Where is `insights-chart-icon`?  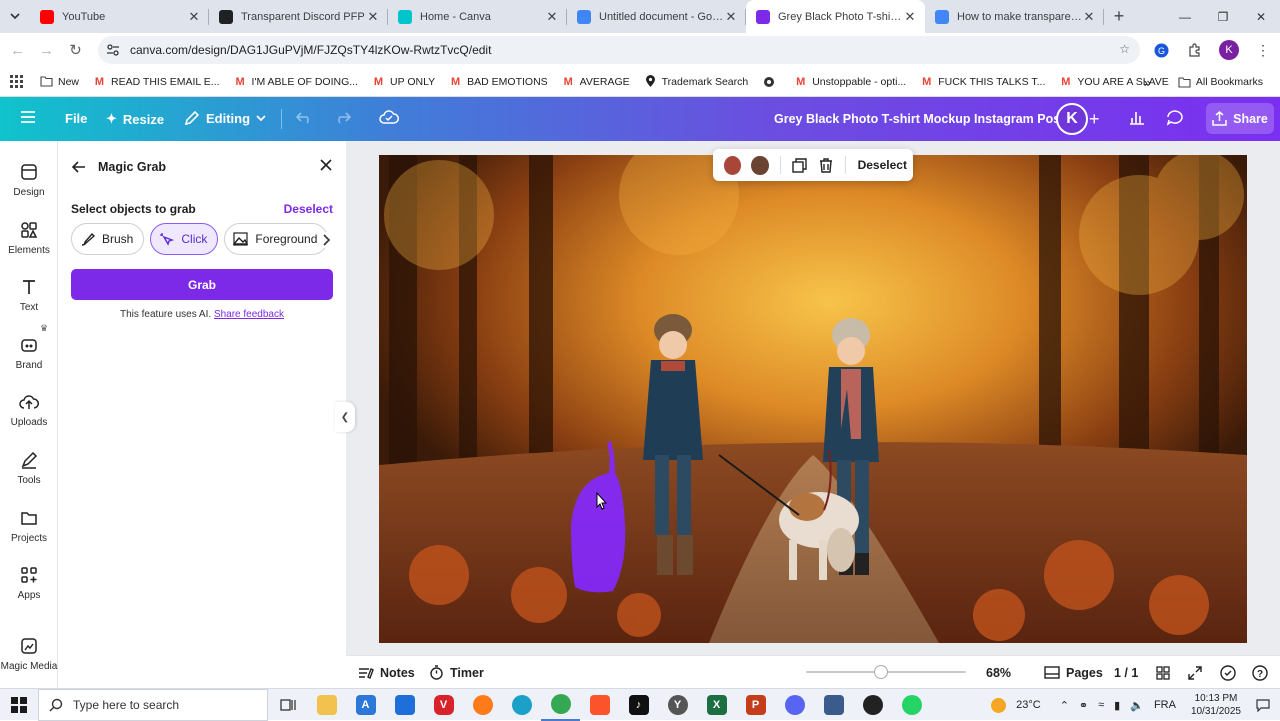
insights-chart-icon is located at coordinates (1137, 117).